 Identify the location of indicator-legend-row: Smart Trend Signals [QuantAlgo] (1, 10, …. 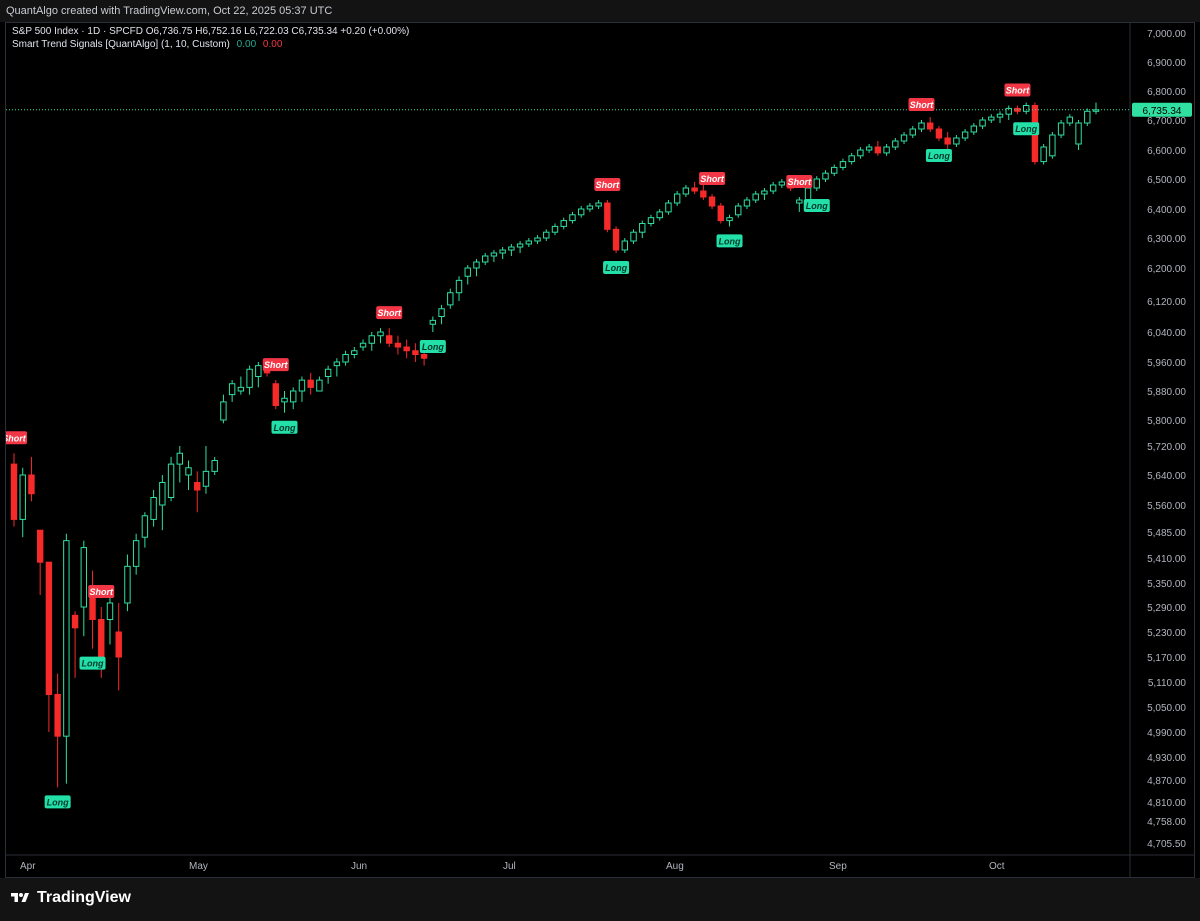
(210, 44).